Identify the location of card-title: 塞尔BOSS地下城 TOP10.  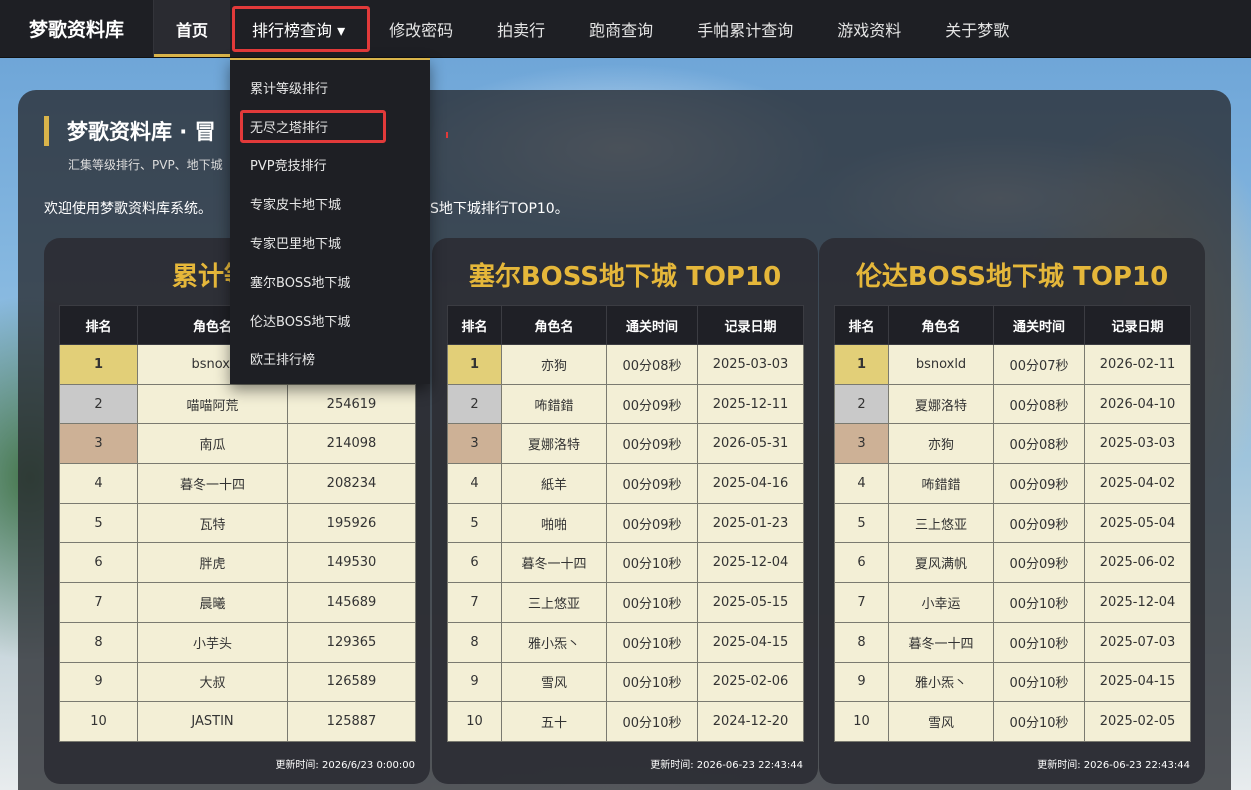
(625, 277).